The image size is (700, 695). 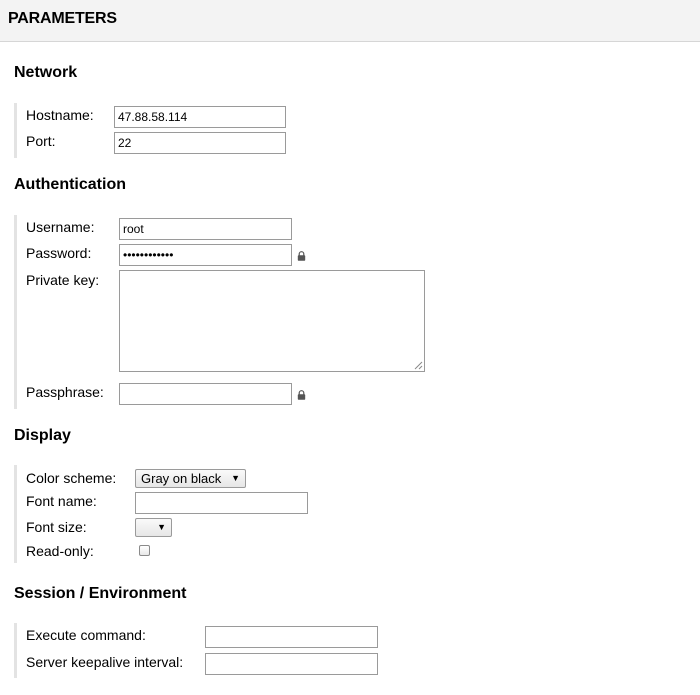 I want to click on color-scheme-selected-value: Gray on black, so click(x=181, y=478).